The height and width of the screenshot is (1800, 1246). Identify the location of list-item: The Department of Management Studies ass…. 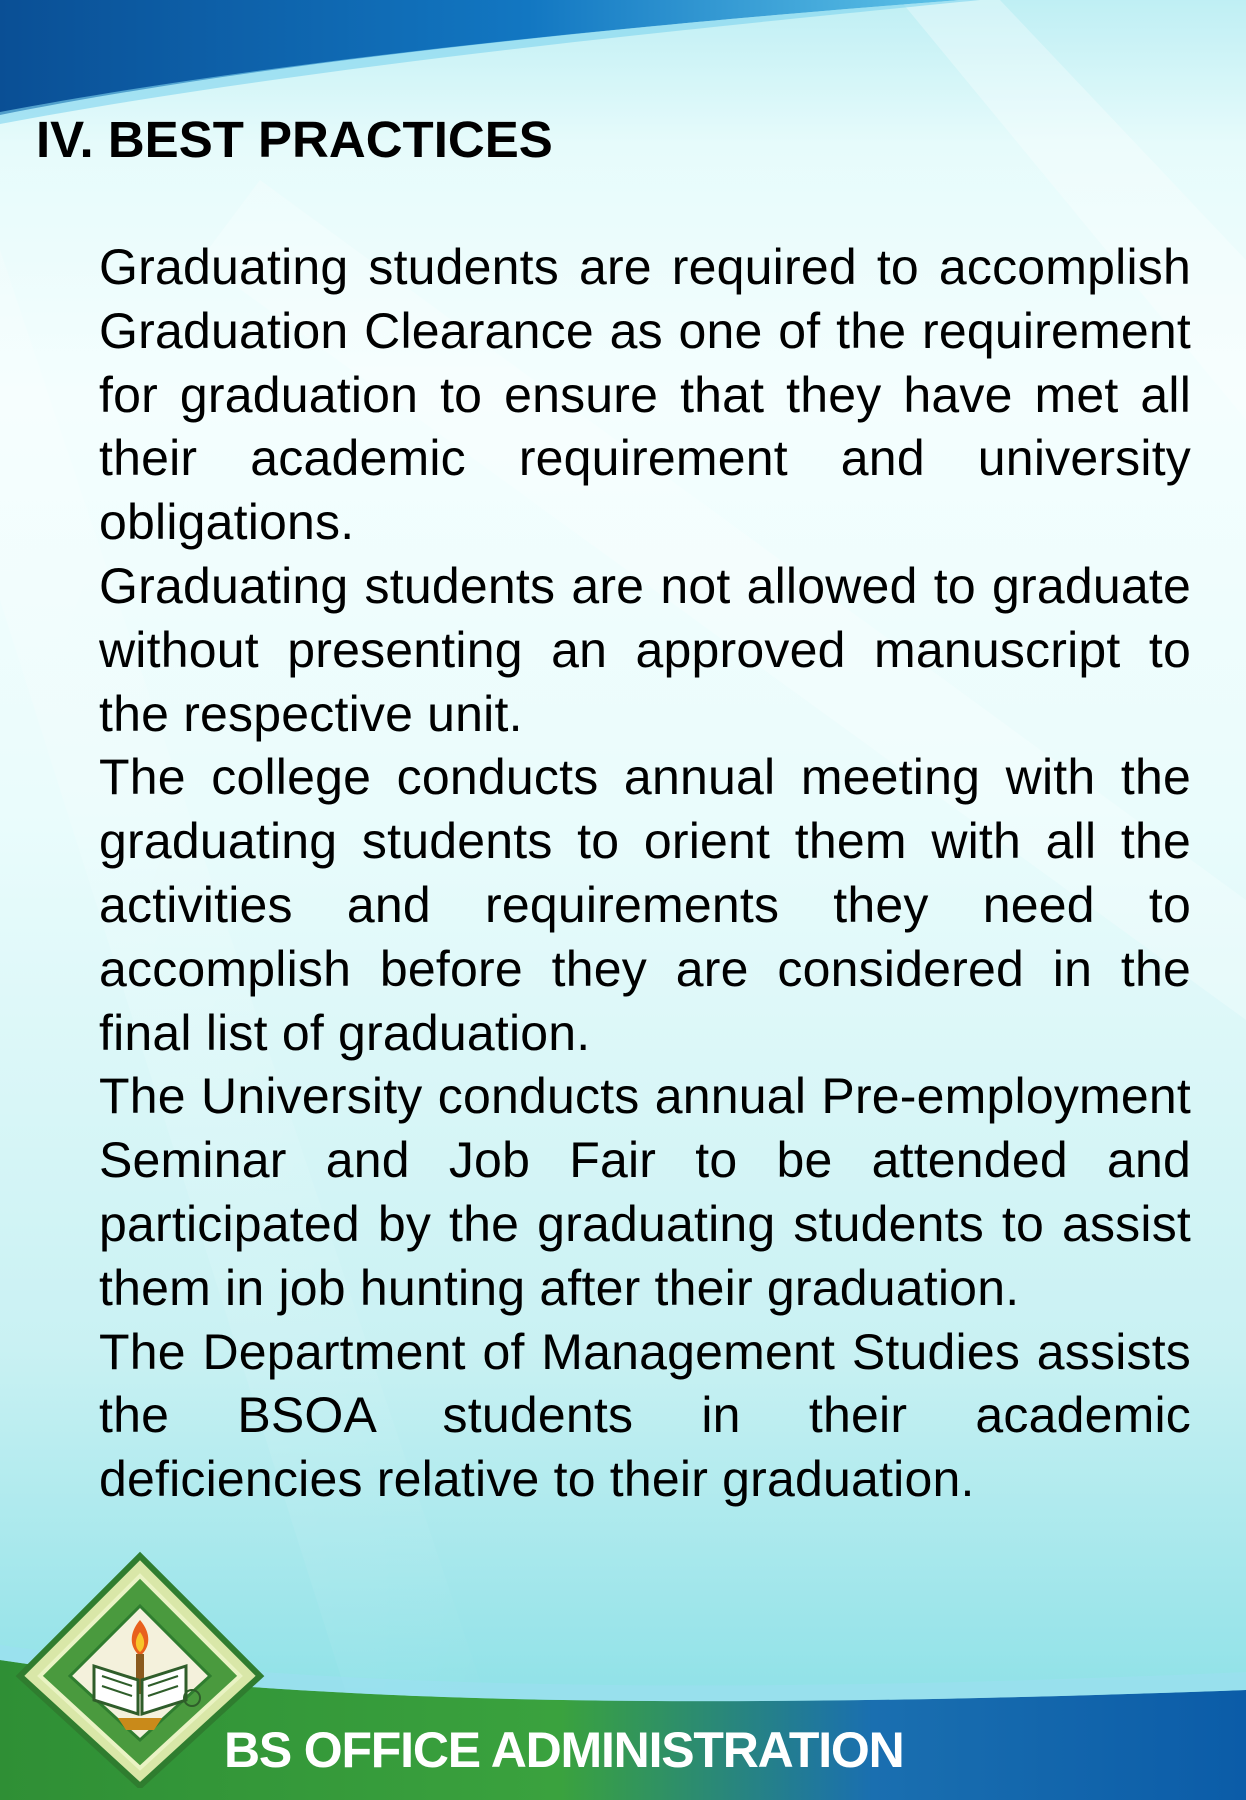
(645, 1415).